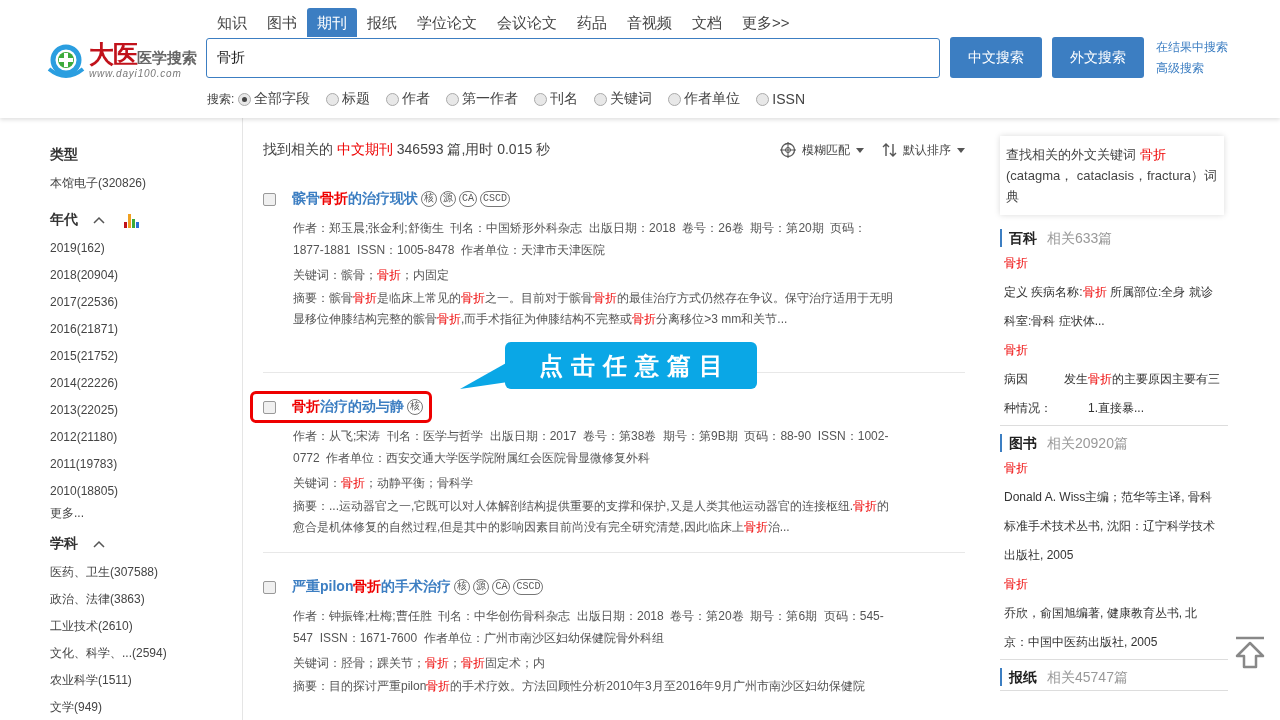  Describe the element at coordinates (589, 627) in the screenshot. I see `result-meta: 作者：钟振锋;杜梅;曹任胜 刊名：中华创伤骨科杂志 出版日期：2018 卷号：第20卷 期号：第6期 页码：545-547 ISSN：1671-7600 作者单位：广州市南沙区妇幼保健院骨外科组` at that location.